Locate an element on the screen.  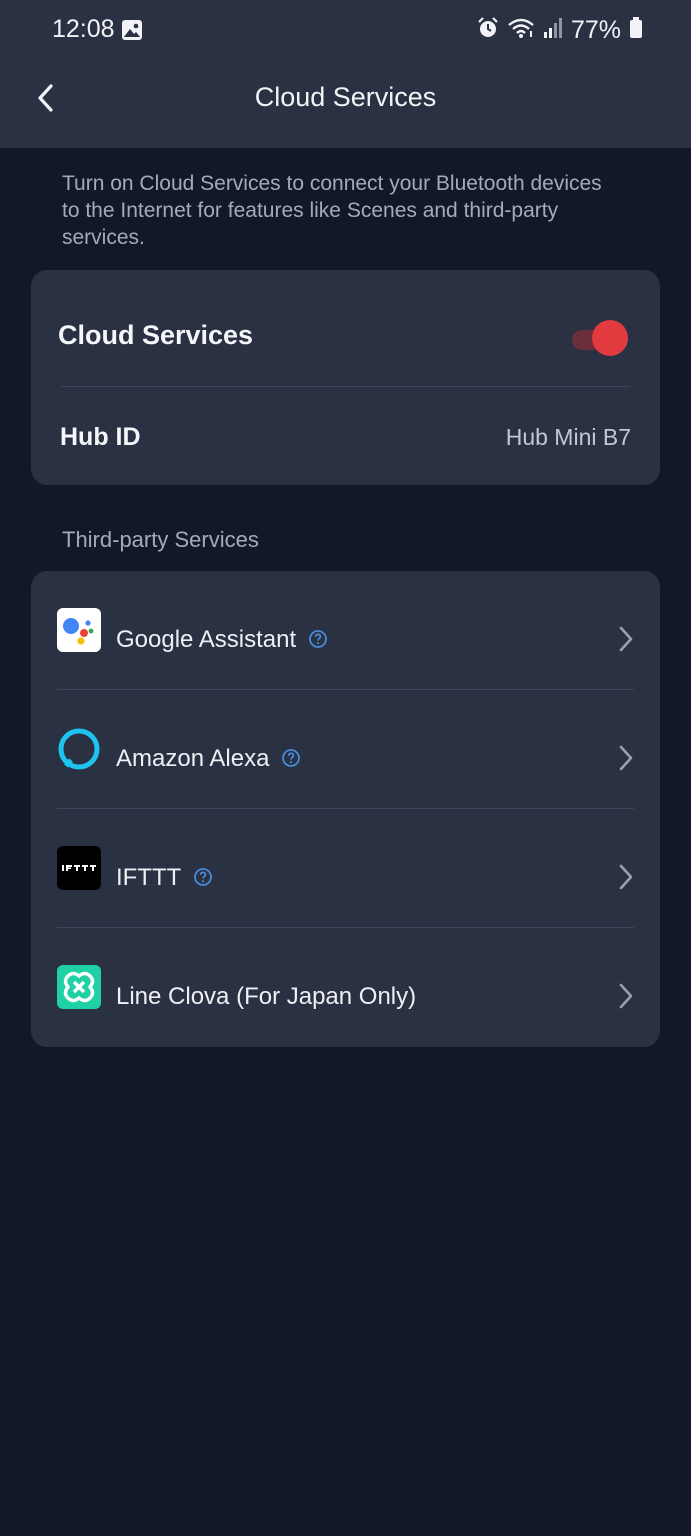
ifttt-icon is located at coordinates (79, 868).